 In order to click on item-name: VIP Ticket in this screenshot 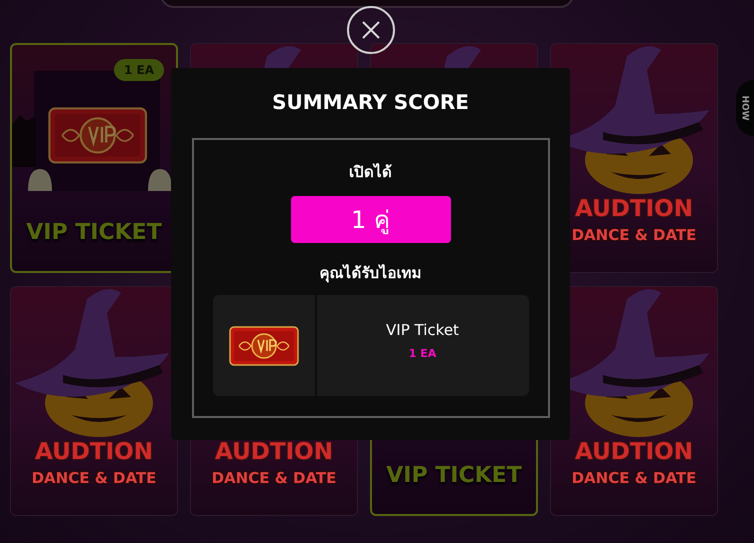, I will do `click(422, 330)`.